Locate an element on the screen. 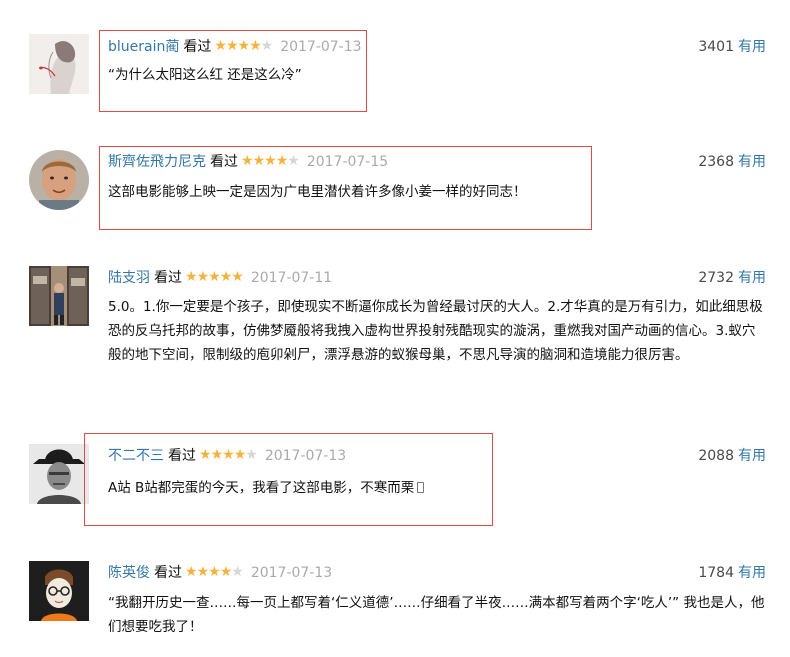 Image resolution: width=790 pixels, height=657 pixels. vote-count: 2732 is located at coordinates (716, 278).